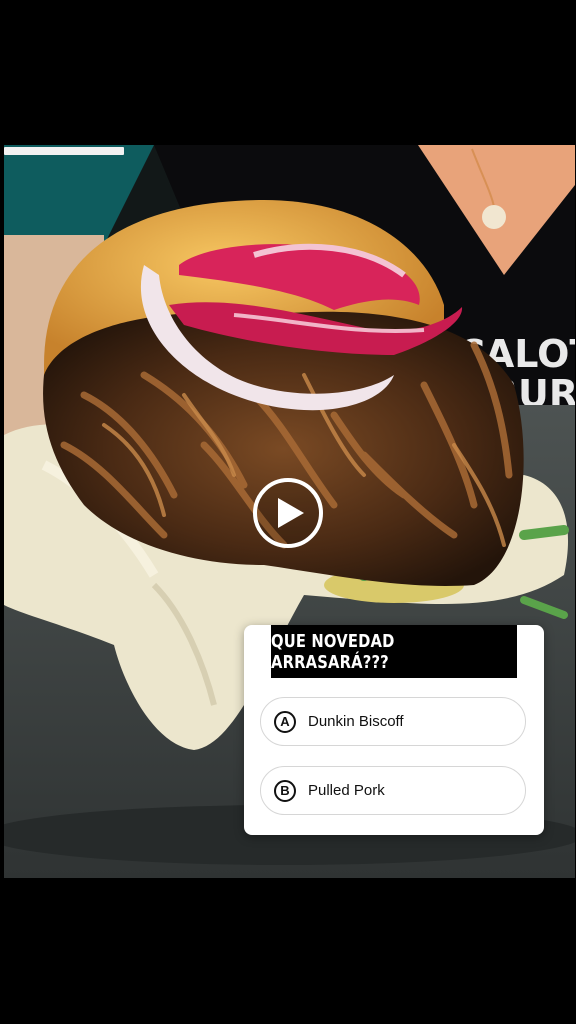 The width and height of the screenshot is (576, 1024). I want to click on poll-question: QUE NOVEDAD ARRASARÁ???, so click(394, 651).